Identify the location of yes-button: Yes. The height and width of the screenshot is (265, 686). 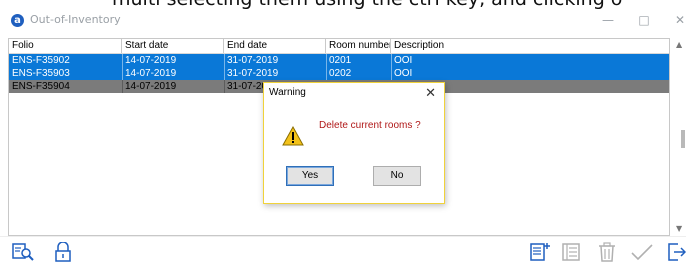
(310, 176).